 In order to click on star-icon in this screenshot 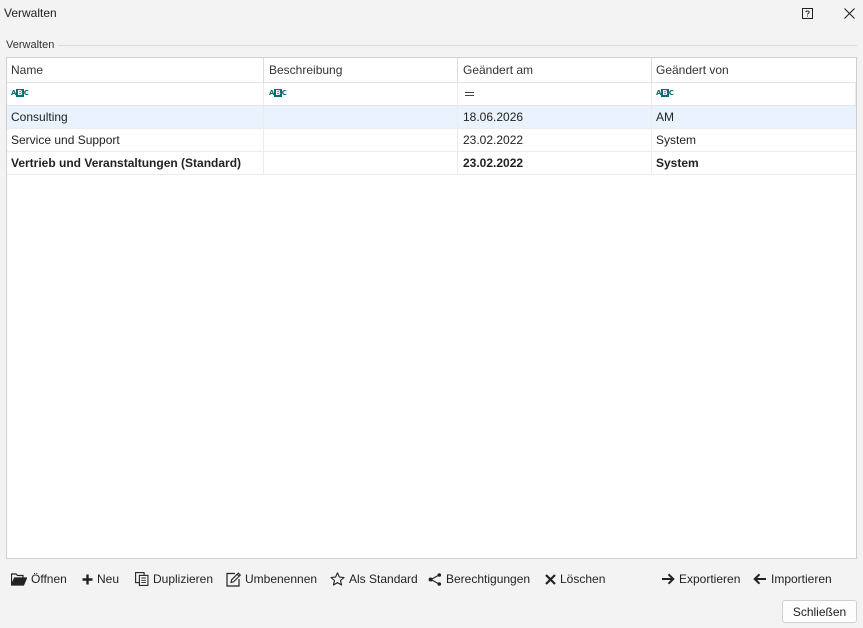, I will do `click(337, 579)`.